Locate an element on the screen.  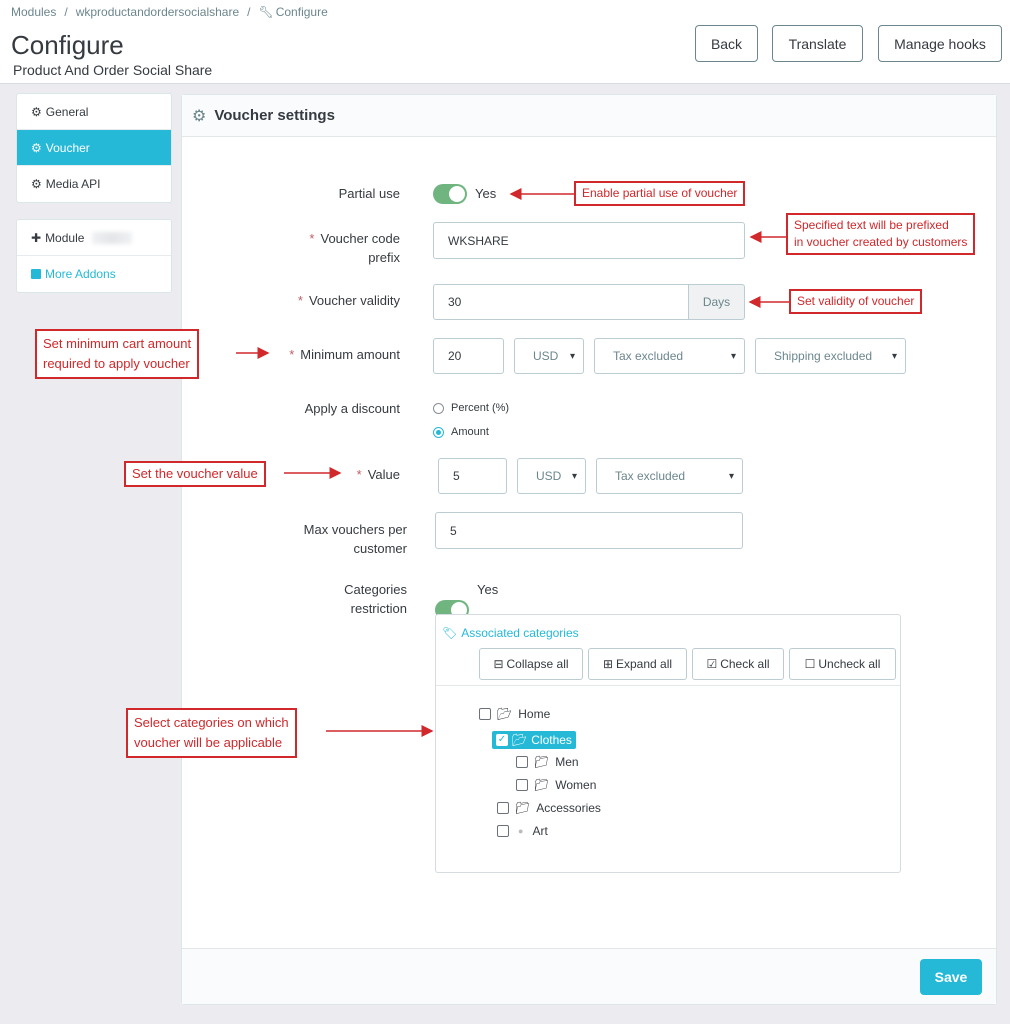
tree-node-home: 📂︎ Home is located at coordinates (514, 714).